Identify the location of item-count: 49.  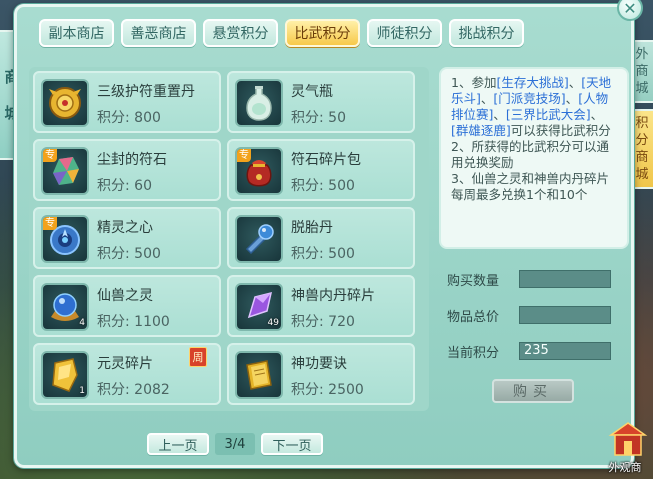
(273, 323).